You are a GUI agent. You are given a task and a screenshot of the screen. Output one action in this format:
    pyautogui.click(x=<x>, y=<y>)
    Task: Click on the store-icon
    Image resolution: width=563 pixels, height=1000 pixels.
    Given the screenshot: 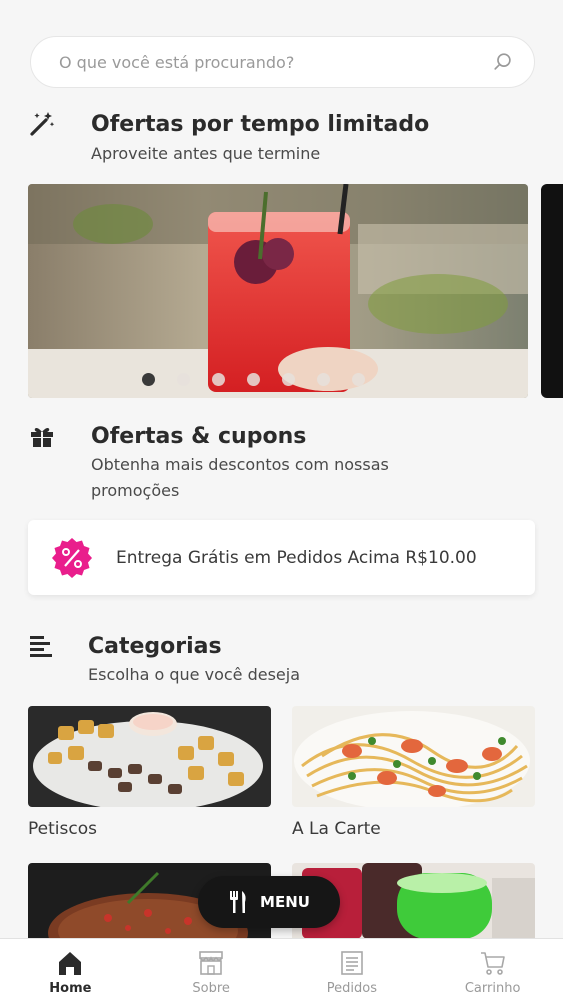 What is the action you would take?
    pyautogui.click(x=211, y=963)
    